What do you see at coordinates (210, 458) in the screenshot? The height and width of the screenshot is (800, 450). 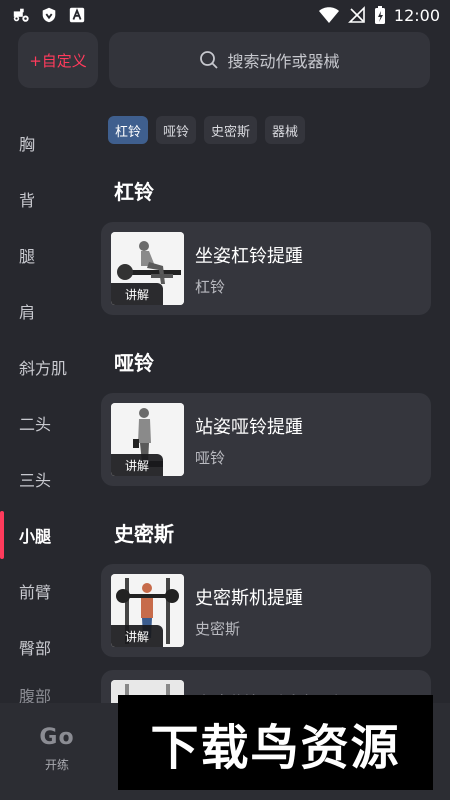 I see `exercise-equipment: 哑铃` at bounding box center [210, 458].